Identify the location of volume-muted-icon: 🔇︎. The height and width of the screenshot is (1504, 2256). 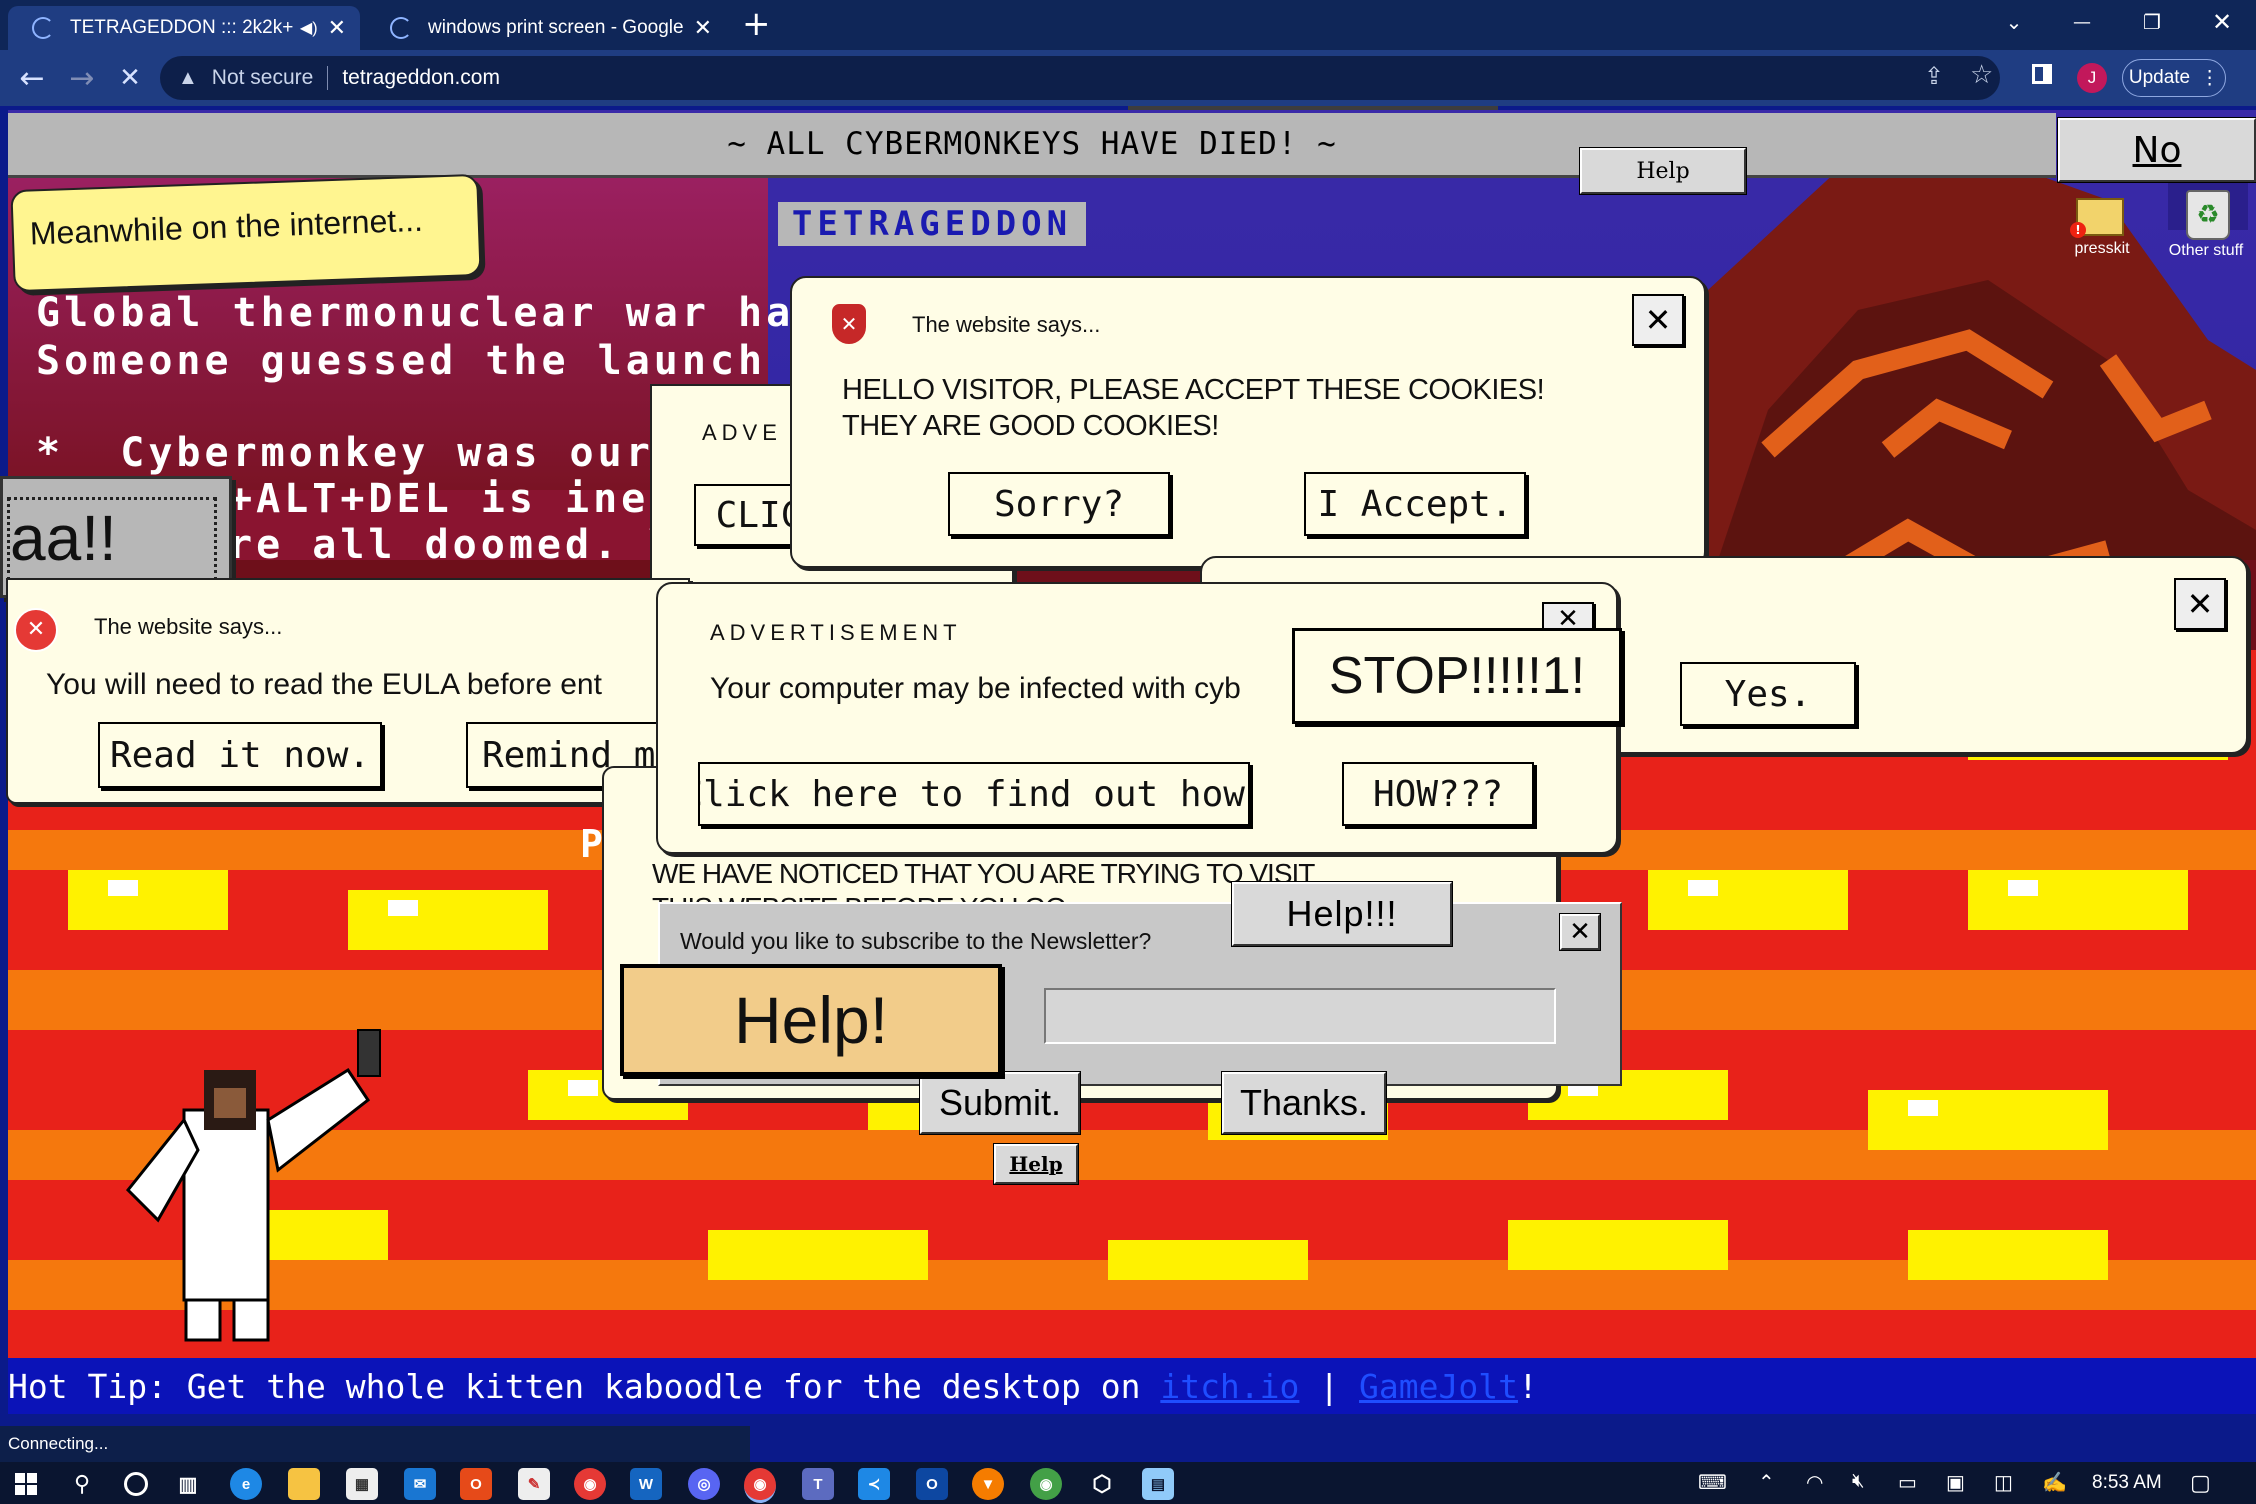
(1858, 1481).